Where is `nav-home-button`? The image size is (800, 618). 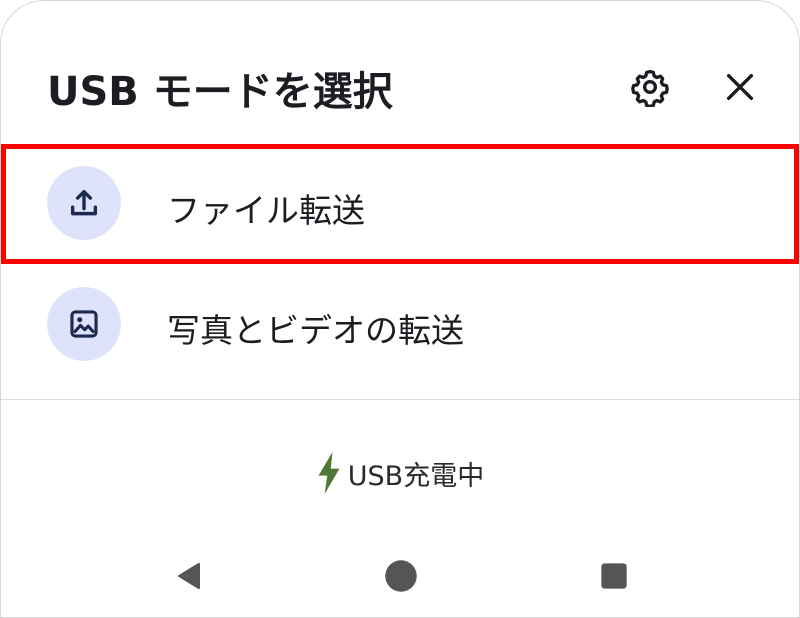
nav-home-button is located at coordinates (401, 576).